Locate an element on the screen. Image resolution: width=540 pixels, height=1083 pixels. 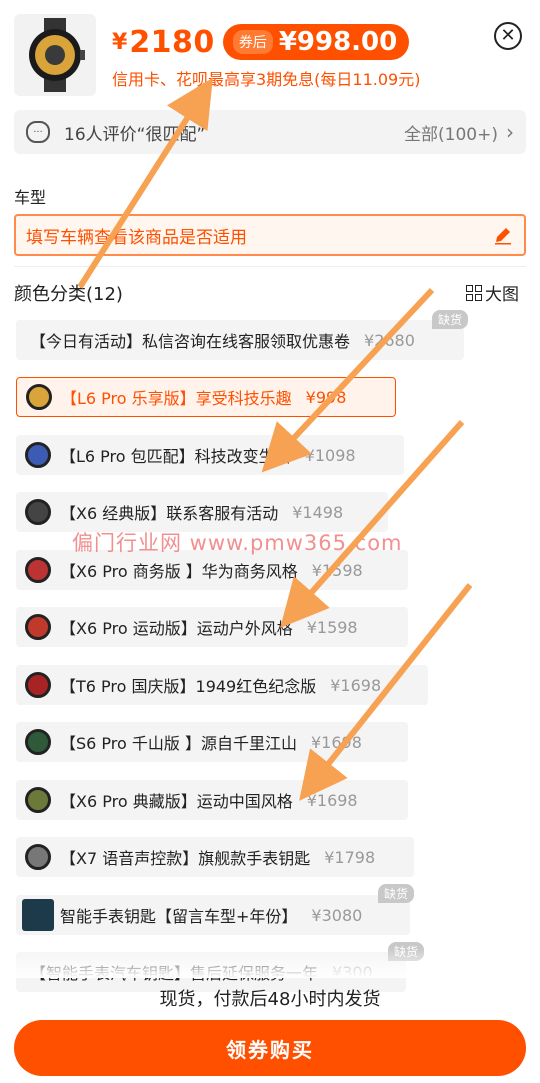
color-category-title: 颜色分类(12) is located at coordinates (68, 294).